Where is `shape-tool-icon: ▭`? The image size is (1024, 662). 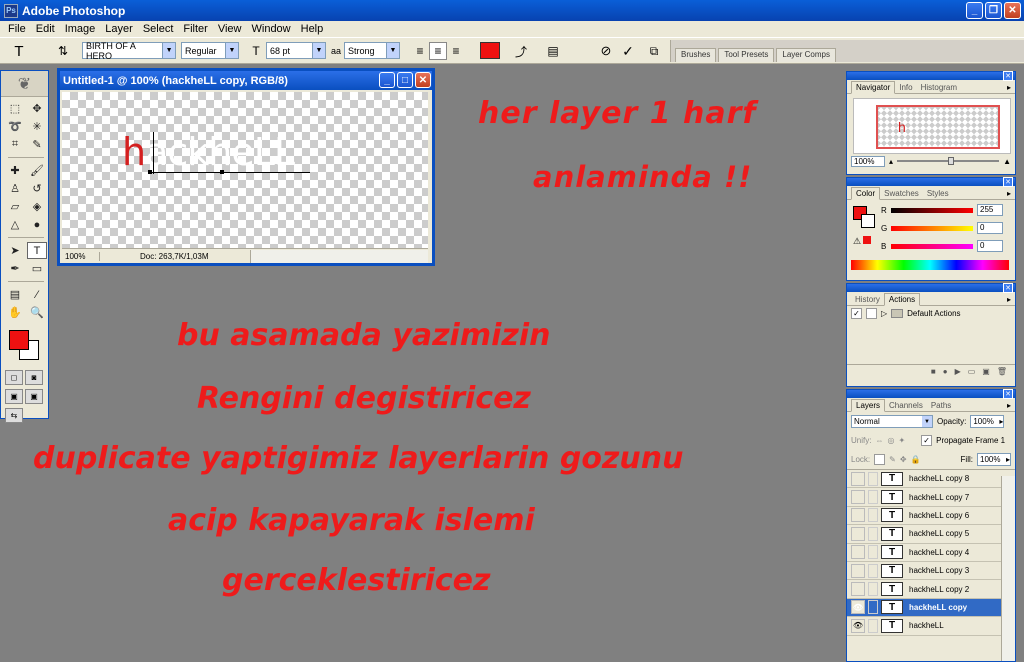 shape-tool-icon: ▭ is located at coordinates (37, 268).